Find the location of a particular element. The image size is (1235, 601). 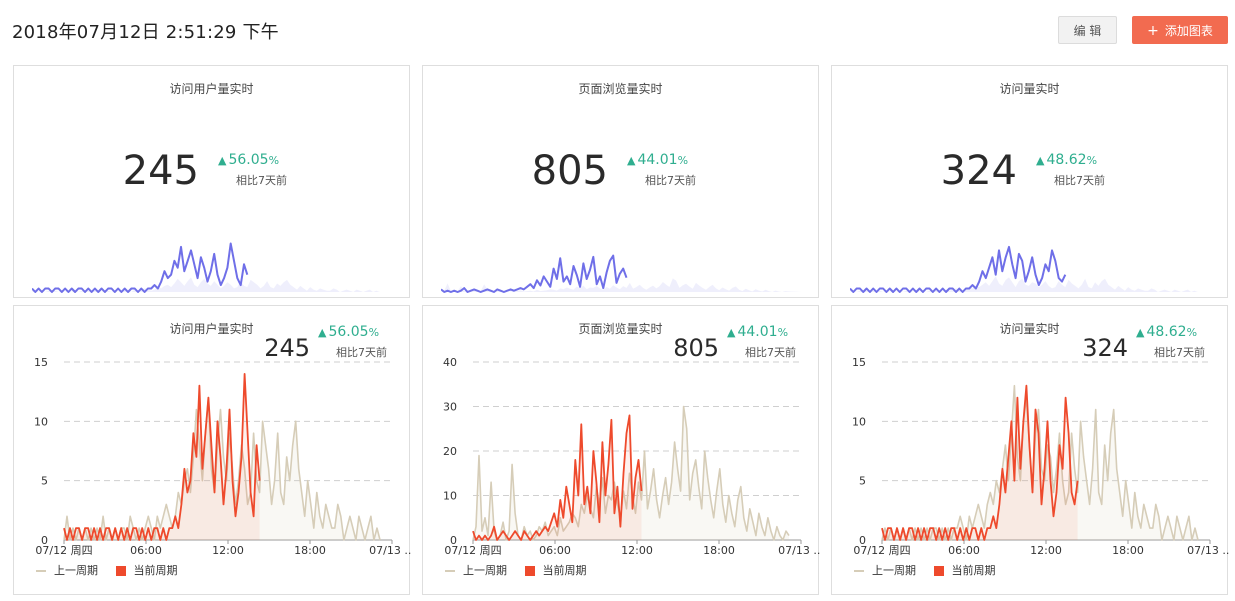

metric-value: 245 is located at coordinates (160, 171).